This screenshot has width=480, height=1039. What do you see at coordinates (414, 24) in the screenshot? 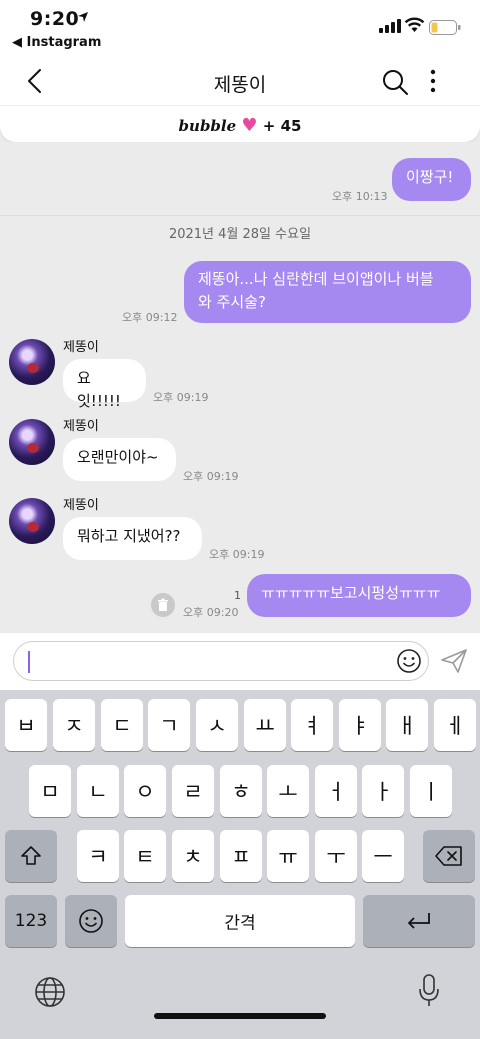
I see `wifi-icon` at bounding box center [414, 24].